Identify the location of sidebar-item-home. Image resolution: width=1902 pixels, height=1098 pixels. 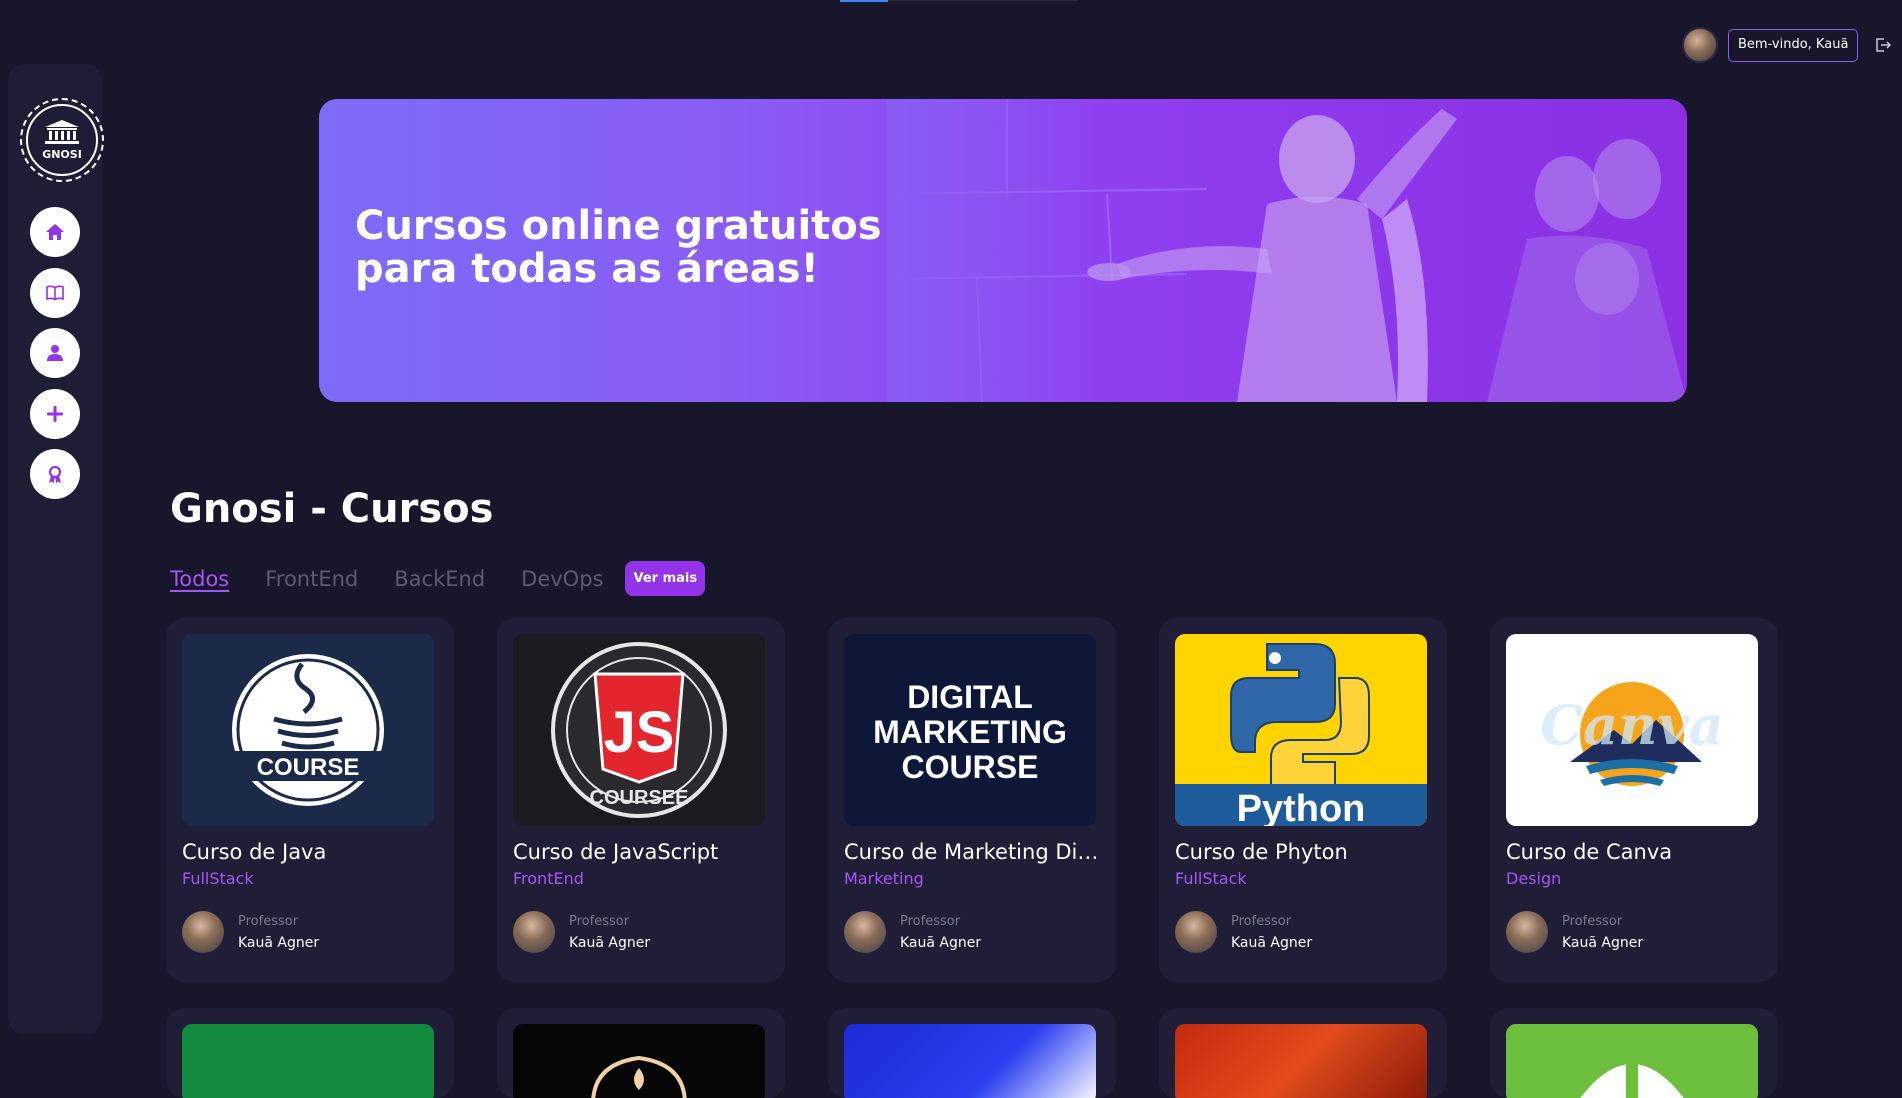
(55, 232).